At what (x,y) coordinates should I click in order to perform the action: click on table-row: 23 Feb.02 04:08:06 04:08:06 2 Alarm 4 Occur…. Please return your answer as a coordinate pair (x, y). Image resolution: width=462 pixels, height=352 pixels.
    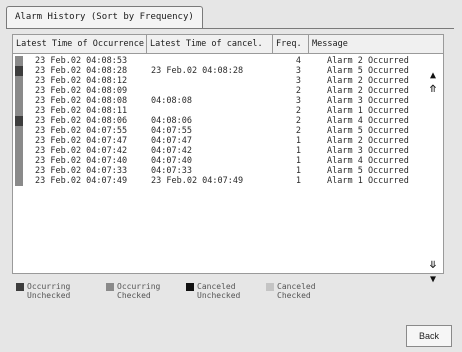
    Looking at the image, I should click on (225, 121).